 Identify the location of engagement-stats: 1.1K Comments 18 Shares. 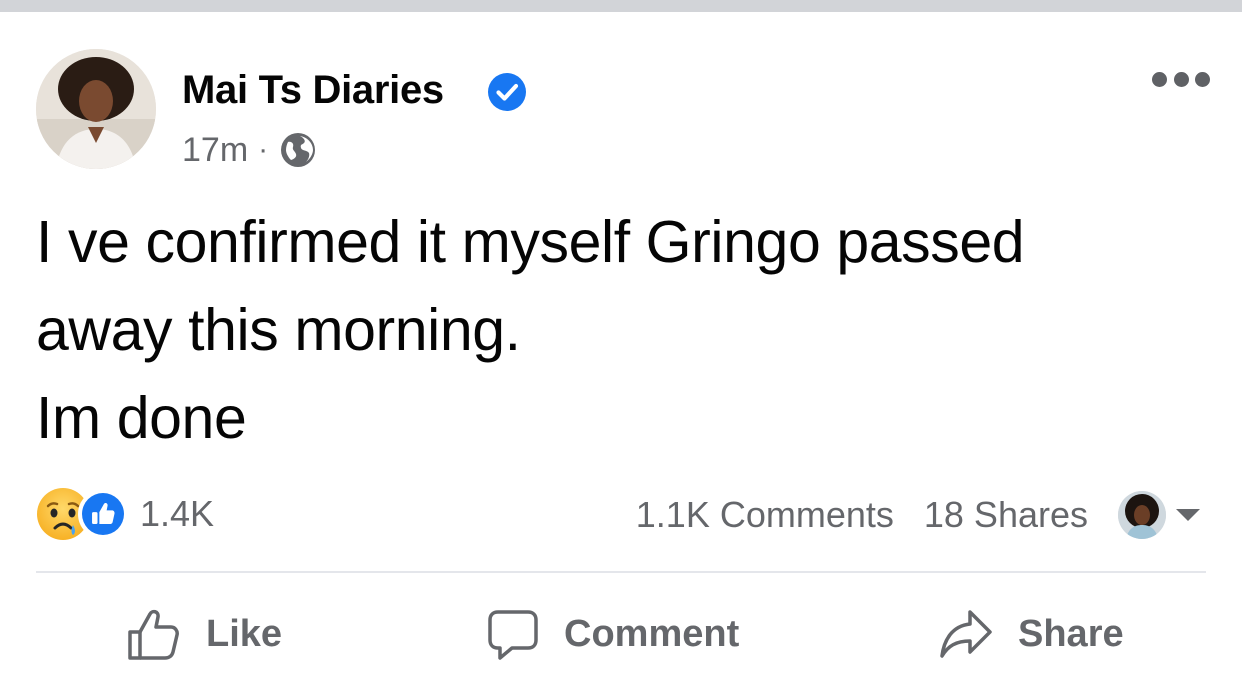
(918, 515).